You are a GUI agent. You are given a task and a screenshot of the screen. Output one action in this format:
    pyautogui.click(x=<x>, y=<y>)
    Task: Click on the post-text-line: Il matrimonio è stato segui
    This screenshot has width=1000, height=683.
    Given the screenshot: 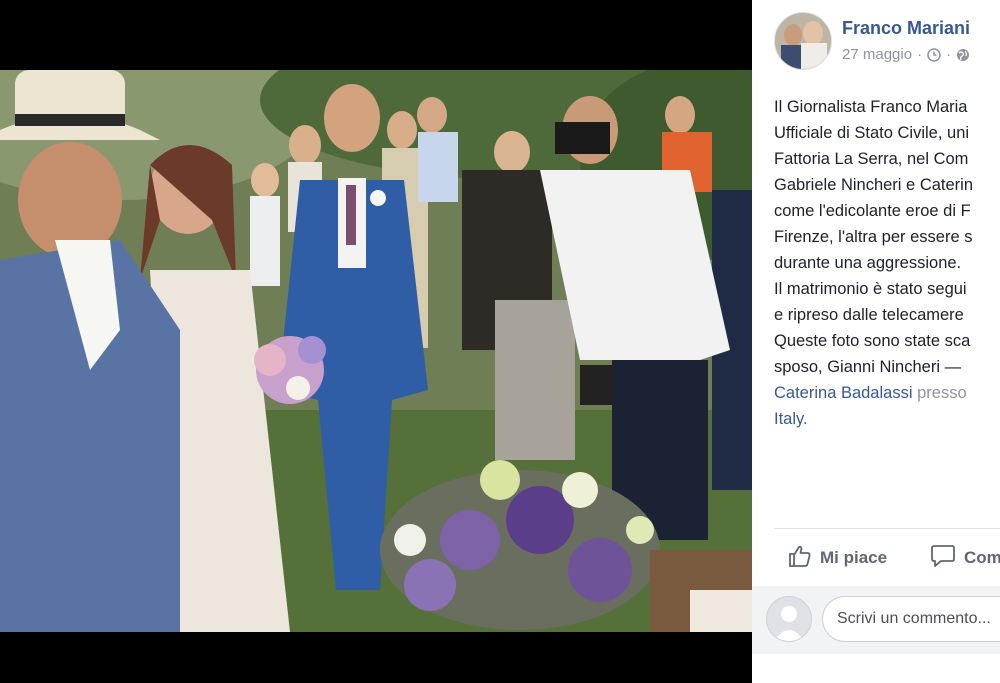 What is the action you would take?
    pyautogui.click(x=870, y=289)
    